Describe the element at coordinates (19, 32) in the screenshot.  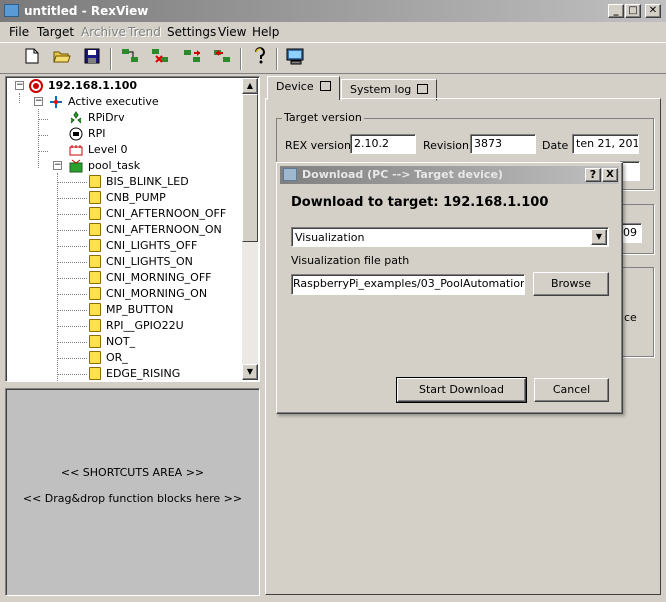
I see `menu-file: File` at that location.